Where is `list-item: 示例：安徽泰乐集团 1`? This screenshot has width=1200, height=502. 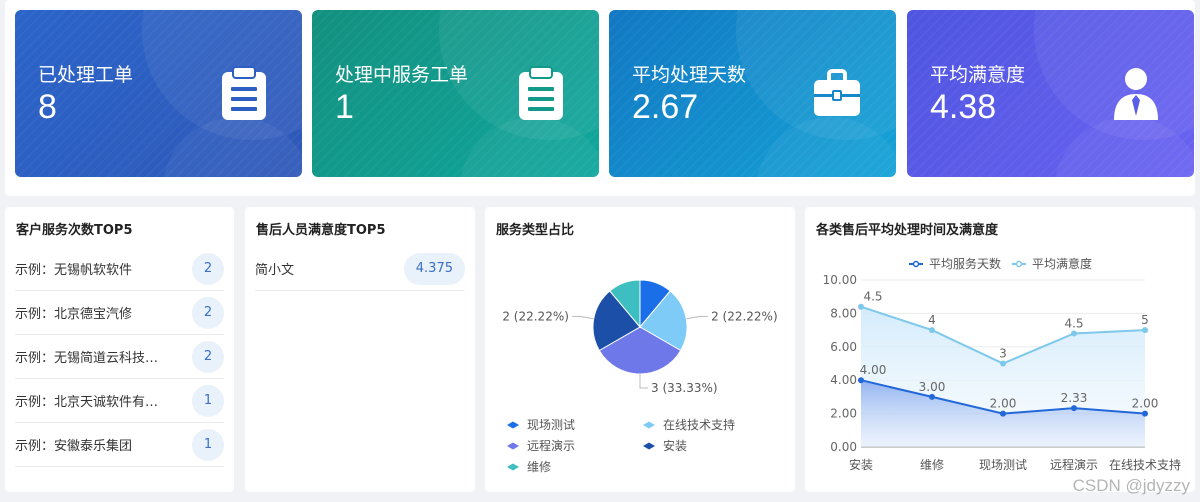
list-item: 示例：安徽泰乐集团 1 is located at coordinates (119, 445).